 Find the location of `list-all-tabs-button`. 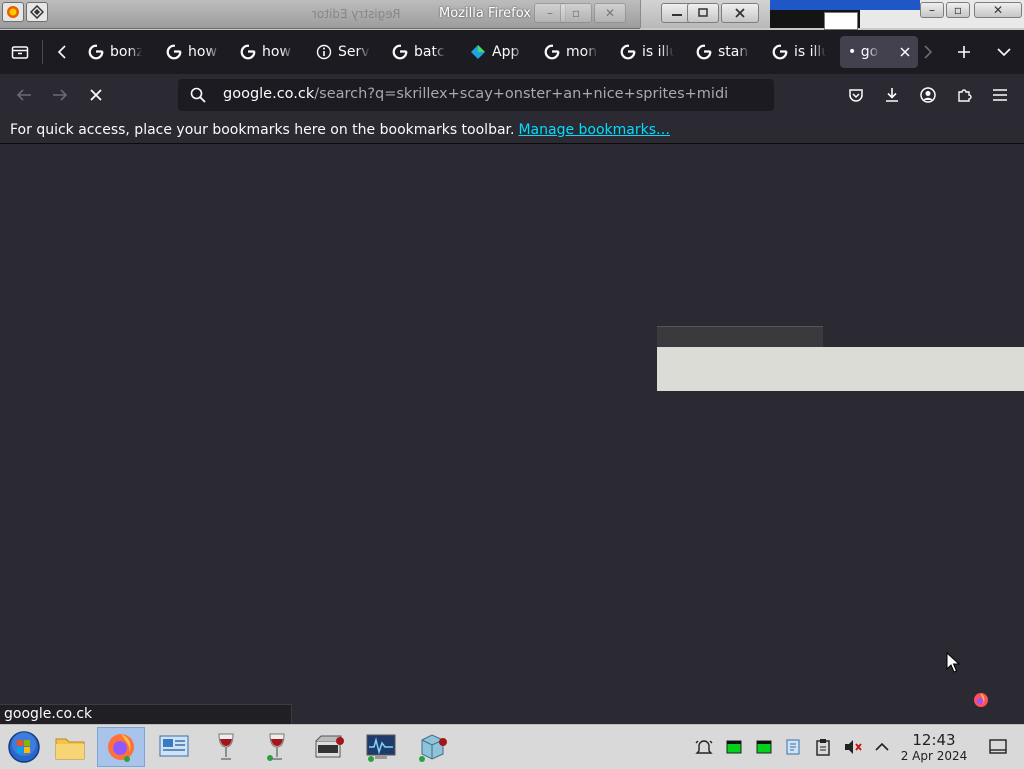

list-all-tabs-button is located at coordinates (1004, 52).